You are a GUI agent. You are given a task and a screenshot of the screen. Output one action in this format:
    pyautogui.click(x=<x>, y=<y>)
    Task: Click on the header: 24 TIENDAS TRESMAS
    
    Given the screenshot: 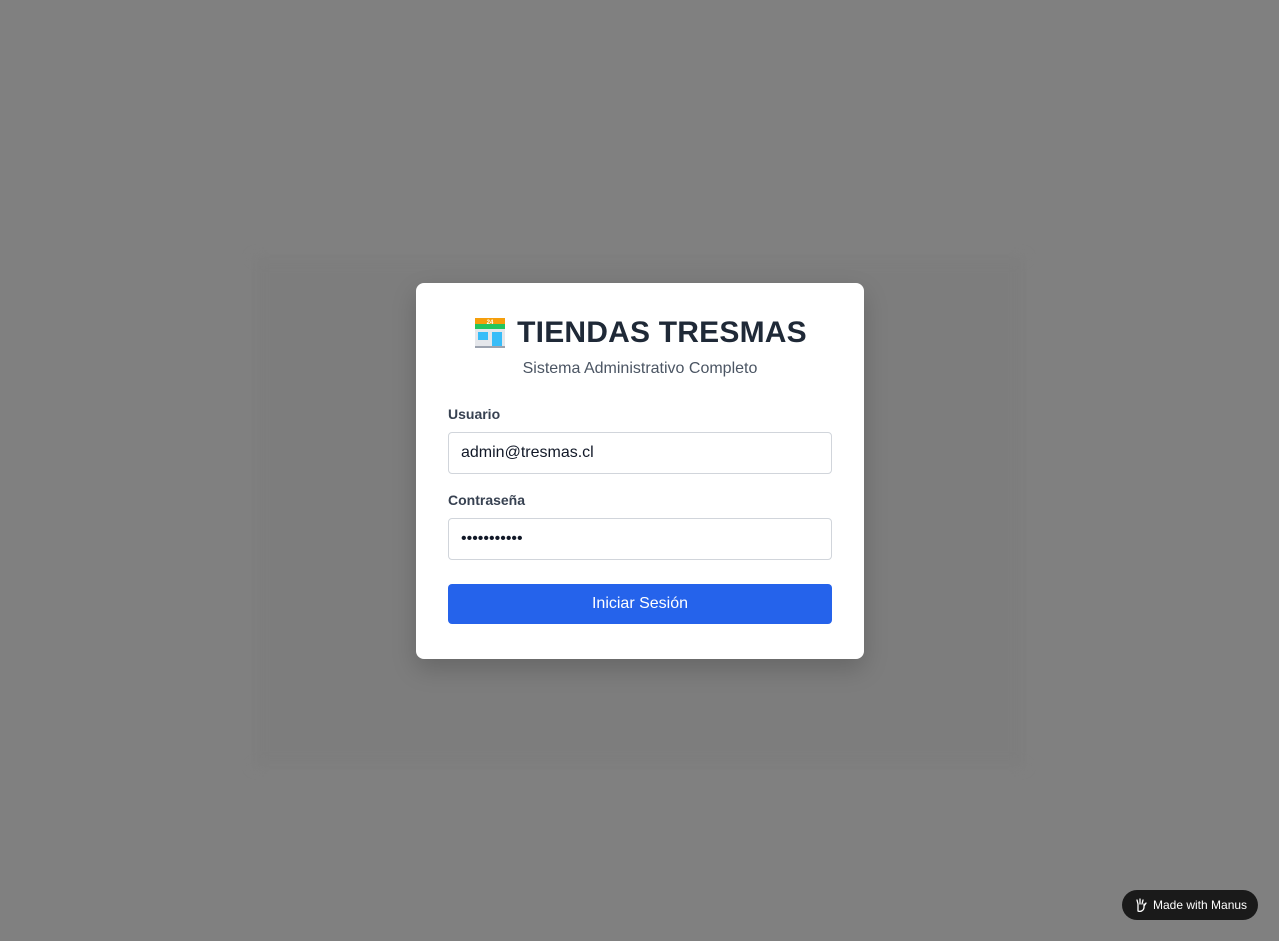 What is the action you would take?
    pyautogui.click(x=640, y=333)
    